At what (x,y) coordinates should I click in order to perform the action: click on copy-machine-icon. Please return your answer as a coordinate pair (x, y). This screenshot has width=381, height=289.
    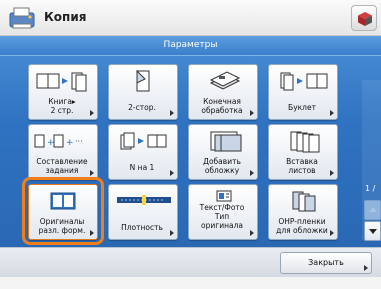
    Looking at the image, I should click on (23, 18).